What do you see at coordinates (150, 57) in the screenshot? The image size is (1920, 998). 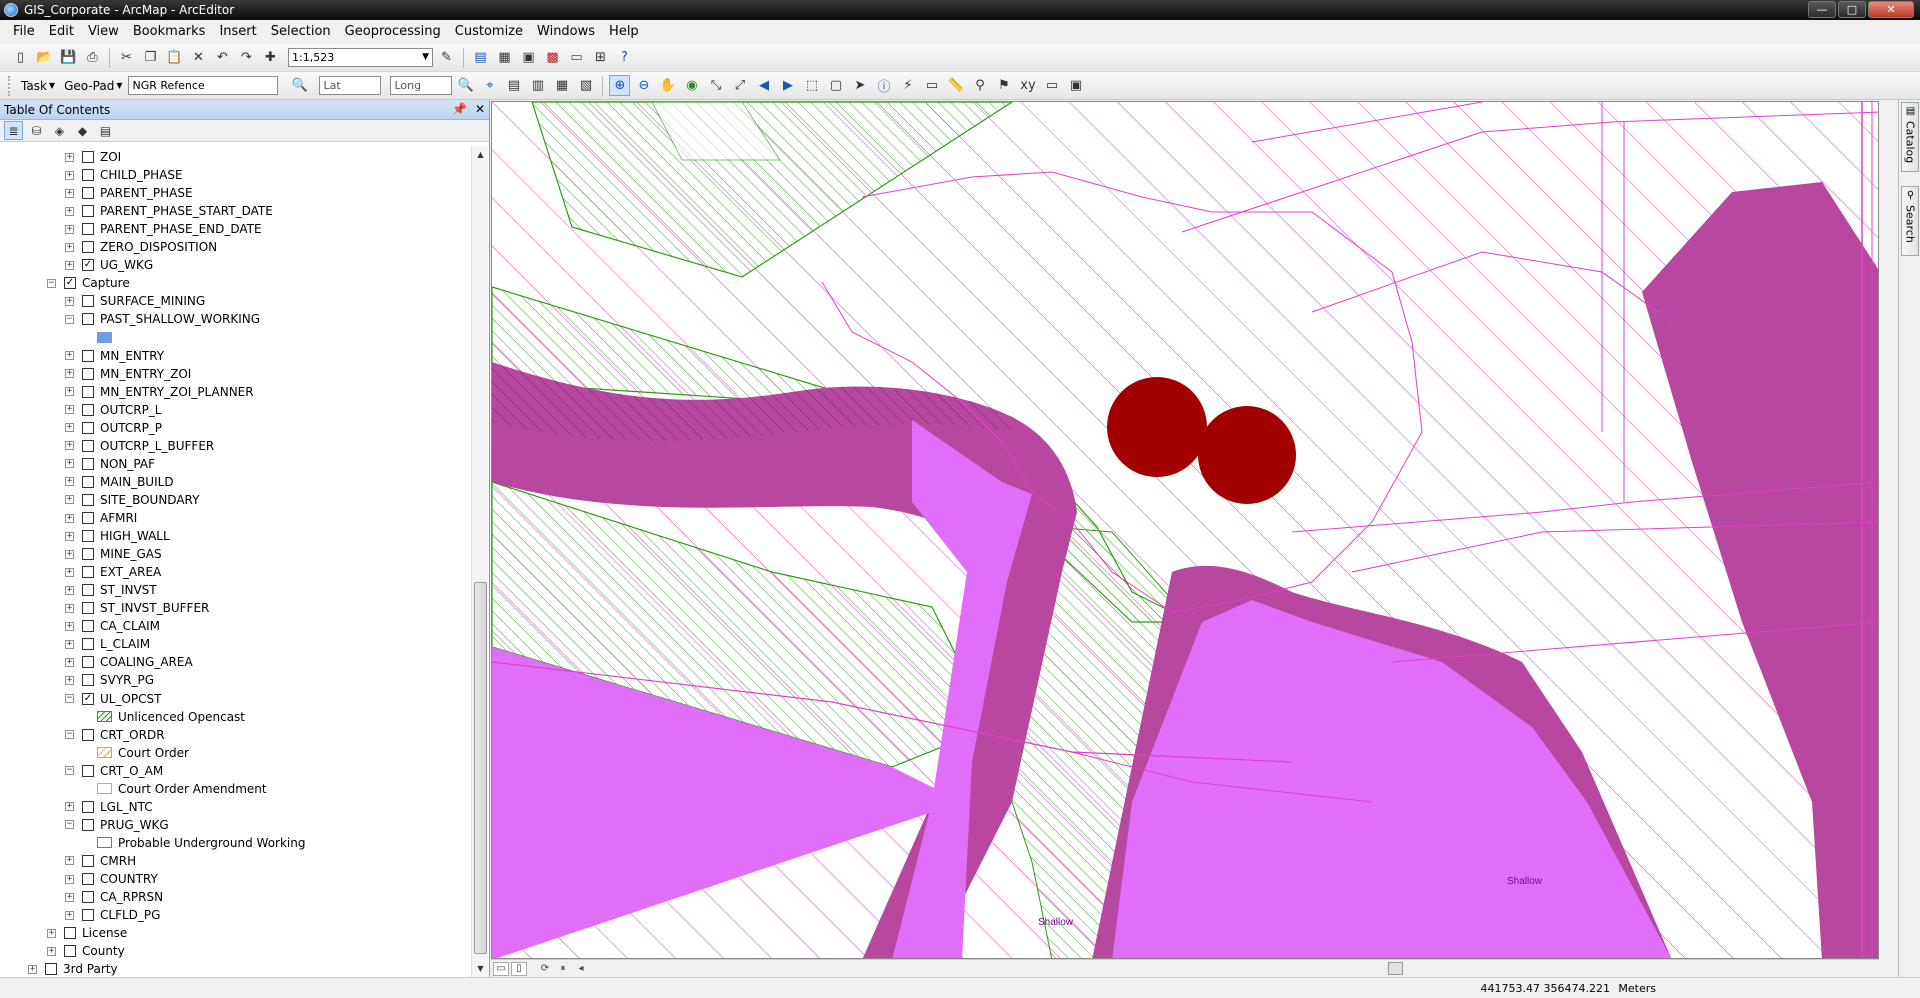 I see `copy-icon: ❐` at bounding box center [150, 57].